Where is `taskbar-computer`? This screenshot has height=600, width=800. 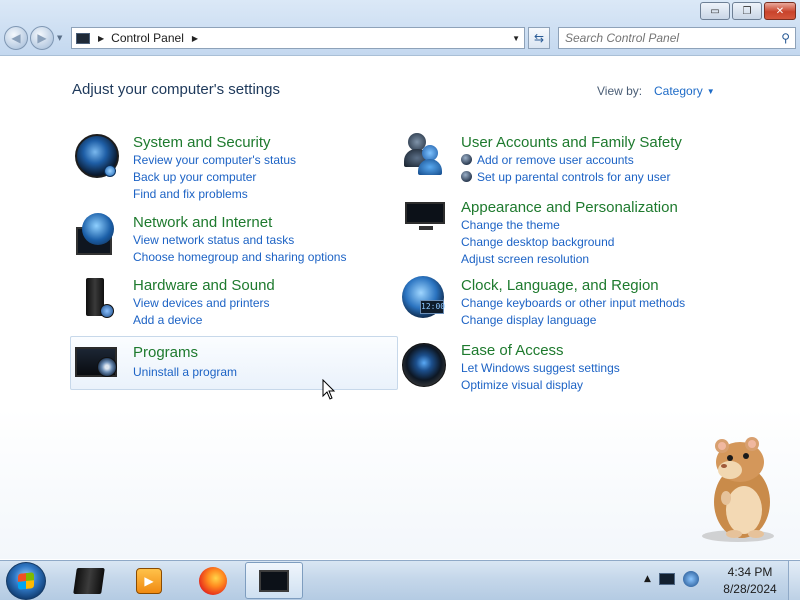
taskbar-computer is located at coordinates (89, 580).